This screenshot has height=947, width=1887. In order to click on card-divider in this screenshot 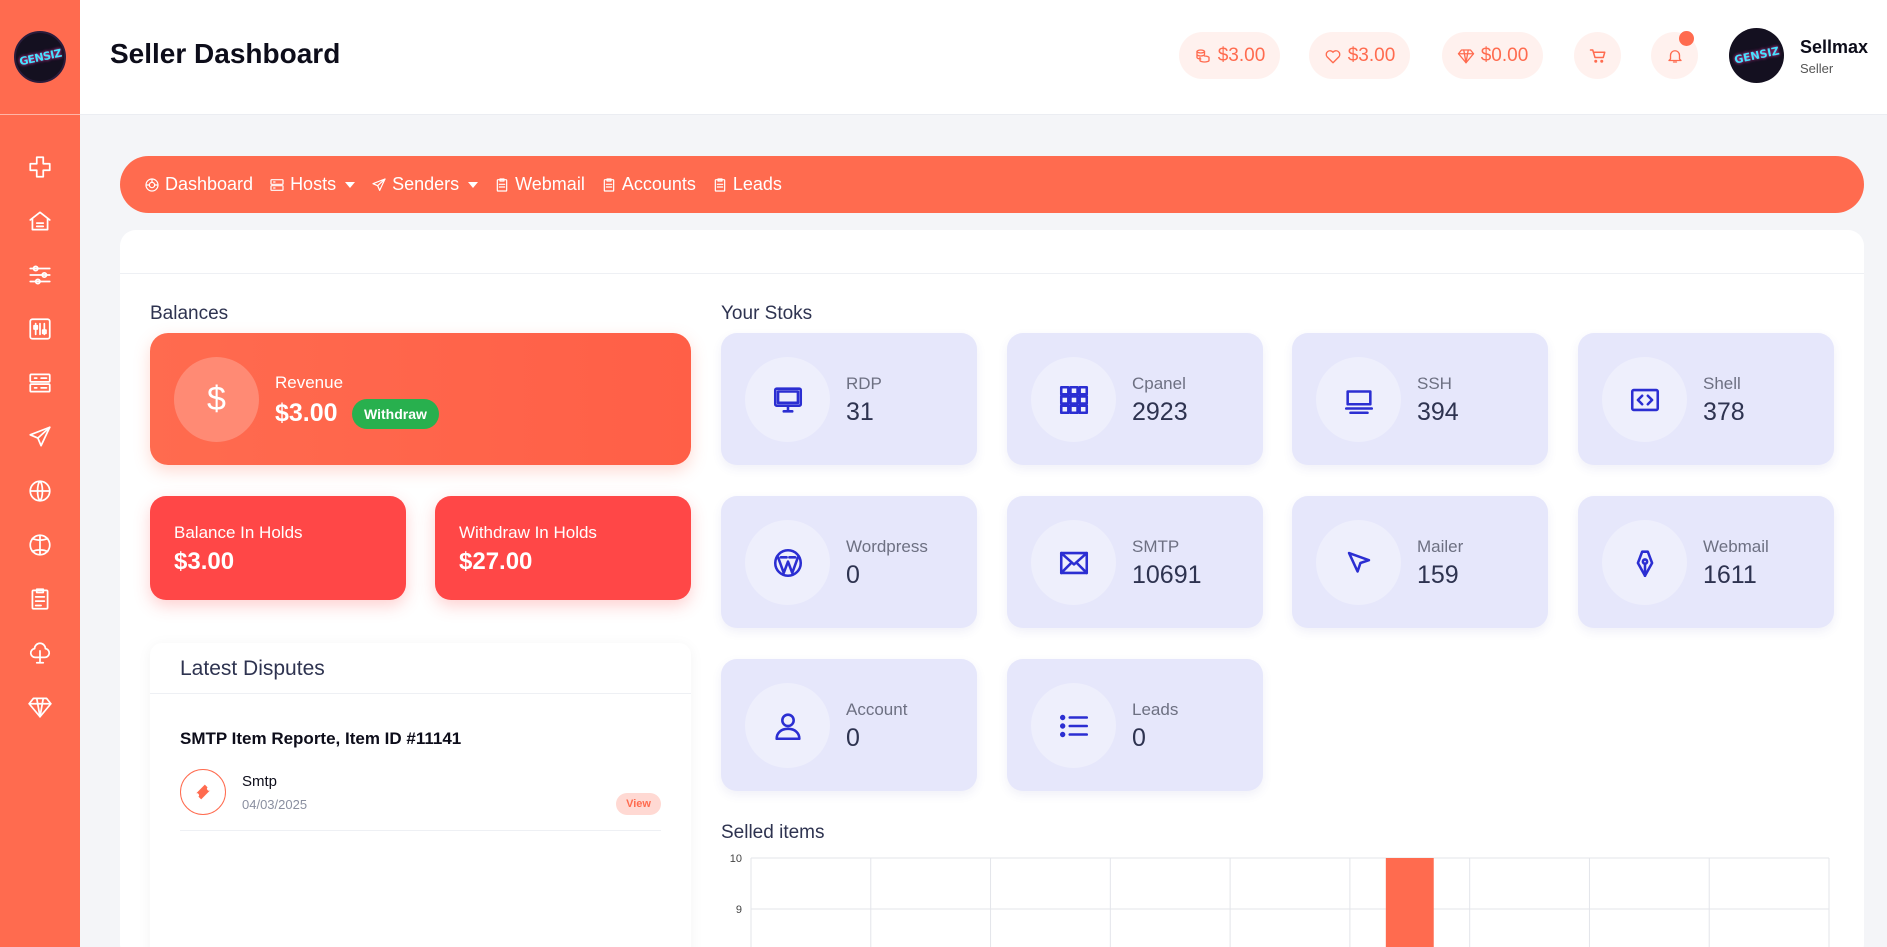, I will do `click(992, 273)`.